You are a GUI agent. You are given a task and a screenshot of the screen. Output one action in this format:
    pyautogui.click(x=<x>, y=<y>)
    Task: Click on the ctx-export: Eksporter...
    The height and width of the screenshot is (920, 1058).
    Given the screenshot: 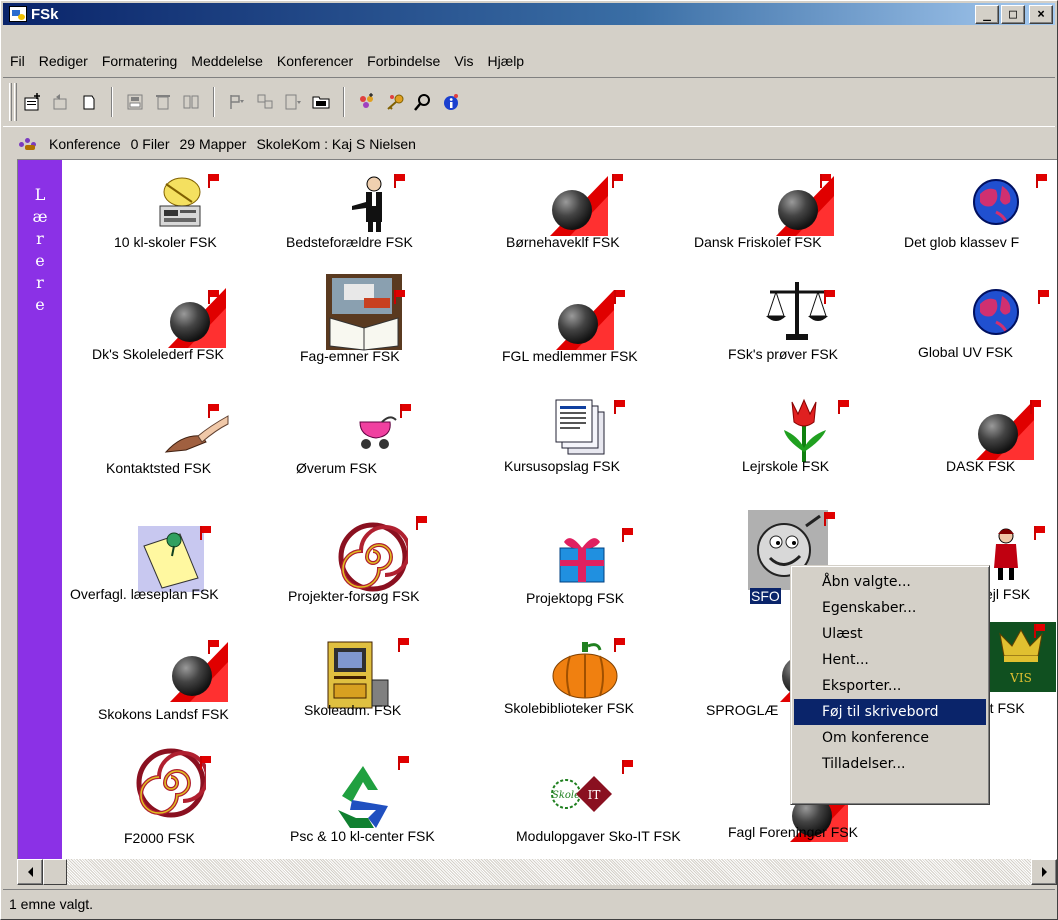 What is the action you would take?
    pyautogui.click(x=890, y=686)
    